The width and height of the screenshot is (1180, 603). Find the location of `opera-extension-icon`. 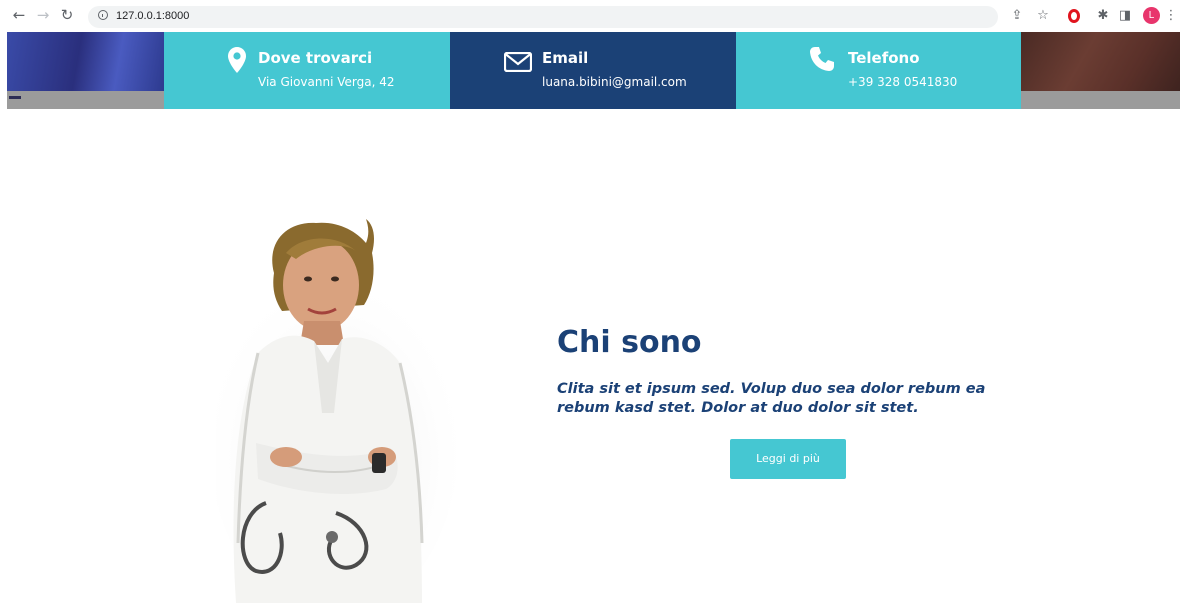

opera-extension-icon is located at coordinates (1074, 16).